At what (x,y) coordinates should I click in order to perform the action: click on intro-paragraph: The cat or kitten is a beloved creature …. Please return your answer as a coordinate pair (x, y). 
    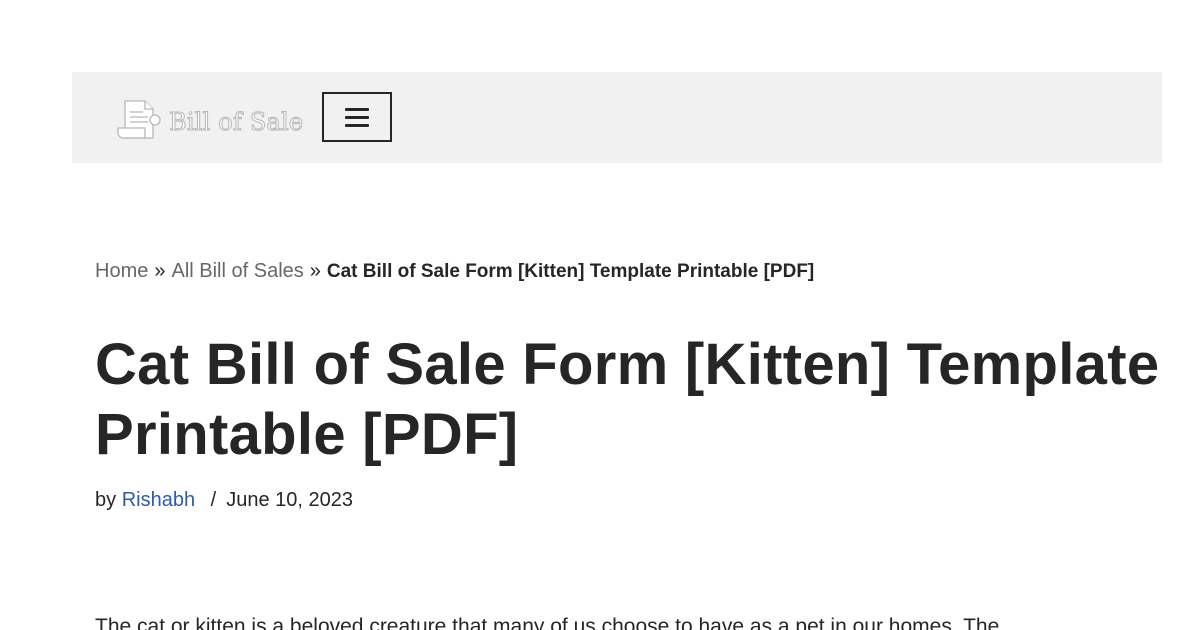
    Looking at the image, I should click on (547, 622).